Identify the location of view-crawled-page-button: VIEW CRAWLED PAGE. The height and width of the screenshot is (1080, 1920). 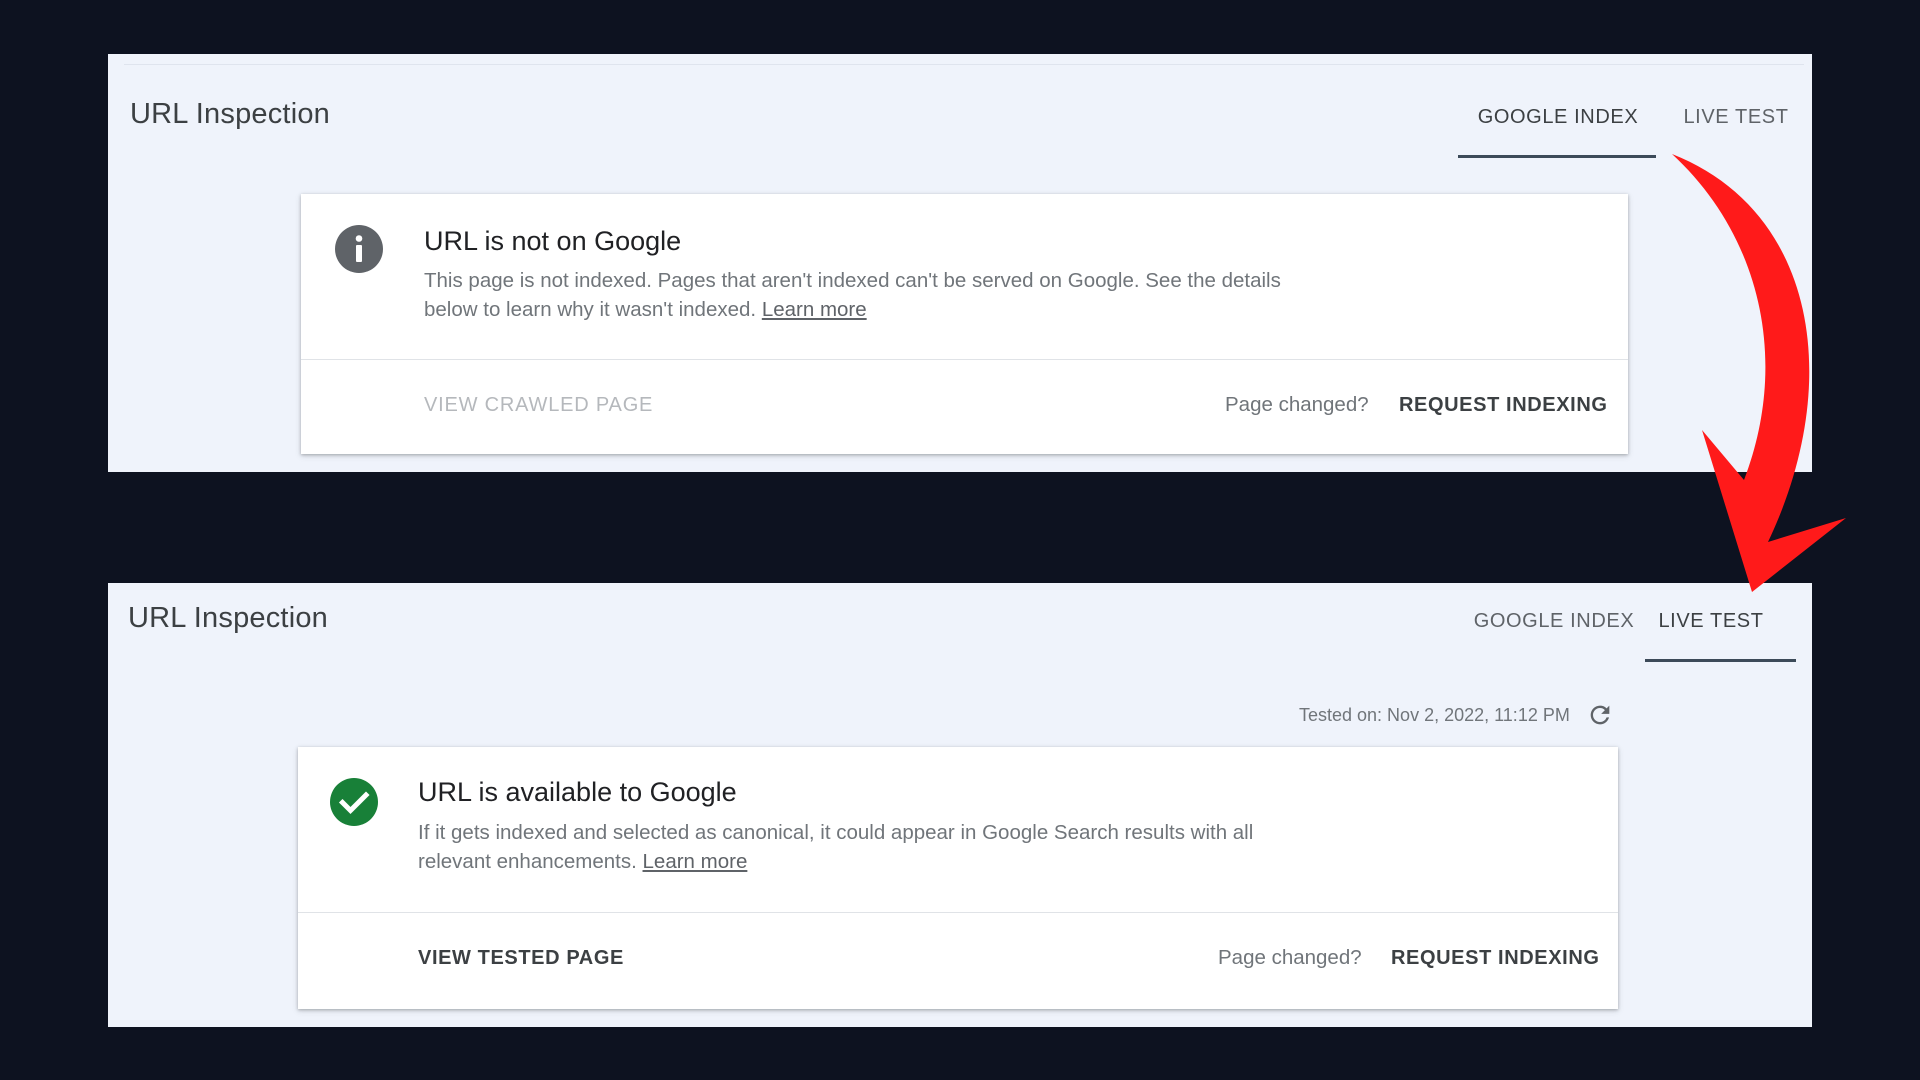
(538, 405).